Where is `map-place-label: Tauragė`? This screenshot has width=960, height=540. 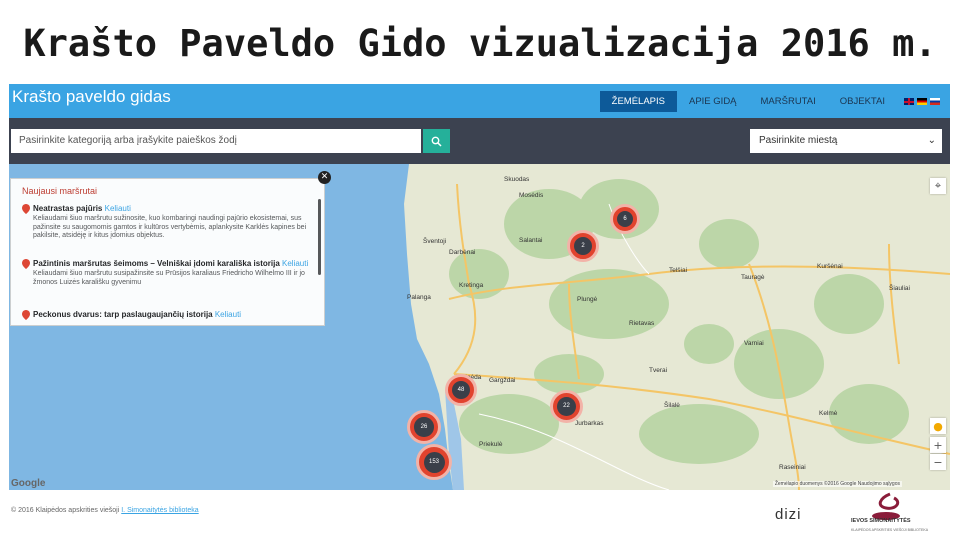
map-place-label: Tauragė is located at coordinates (753, 277).